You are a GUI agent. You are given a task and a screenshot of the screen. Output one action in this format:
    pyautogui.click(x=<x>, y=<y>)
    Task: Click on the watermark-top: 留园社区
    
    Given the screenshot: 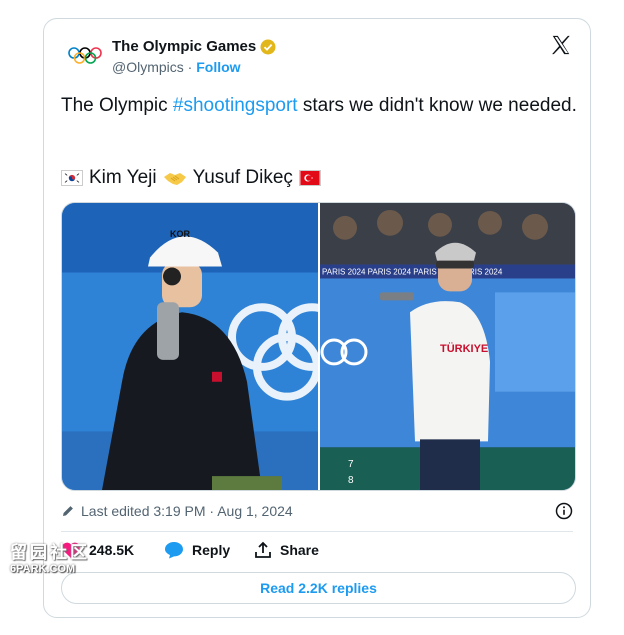 What is the action you would take?
    pyautogui.click(x=50, y=552)
    